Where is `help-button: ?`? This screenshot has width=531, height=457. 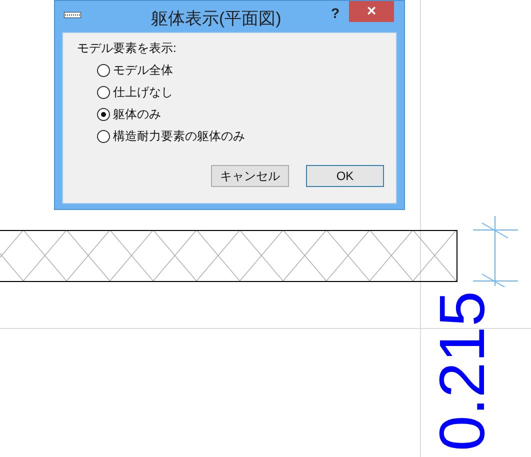 help-button: ? is located at coordinates (335, 13).